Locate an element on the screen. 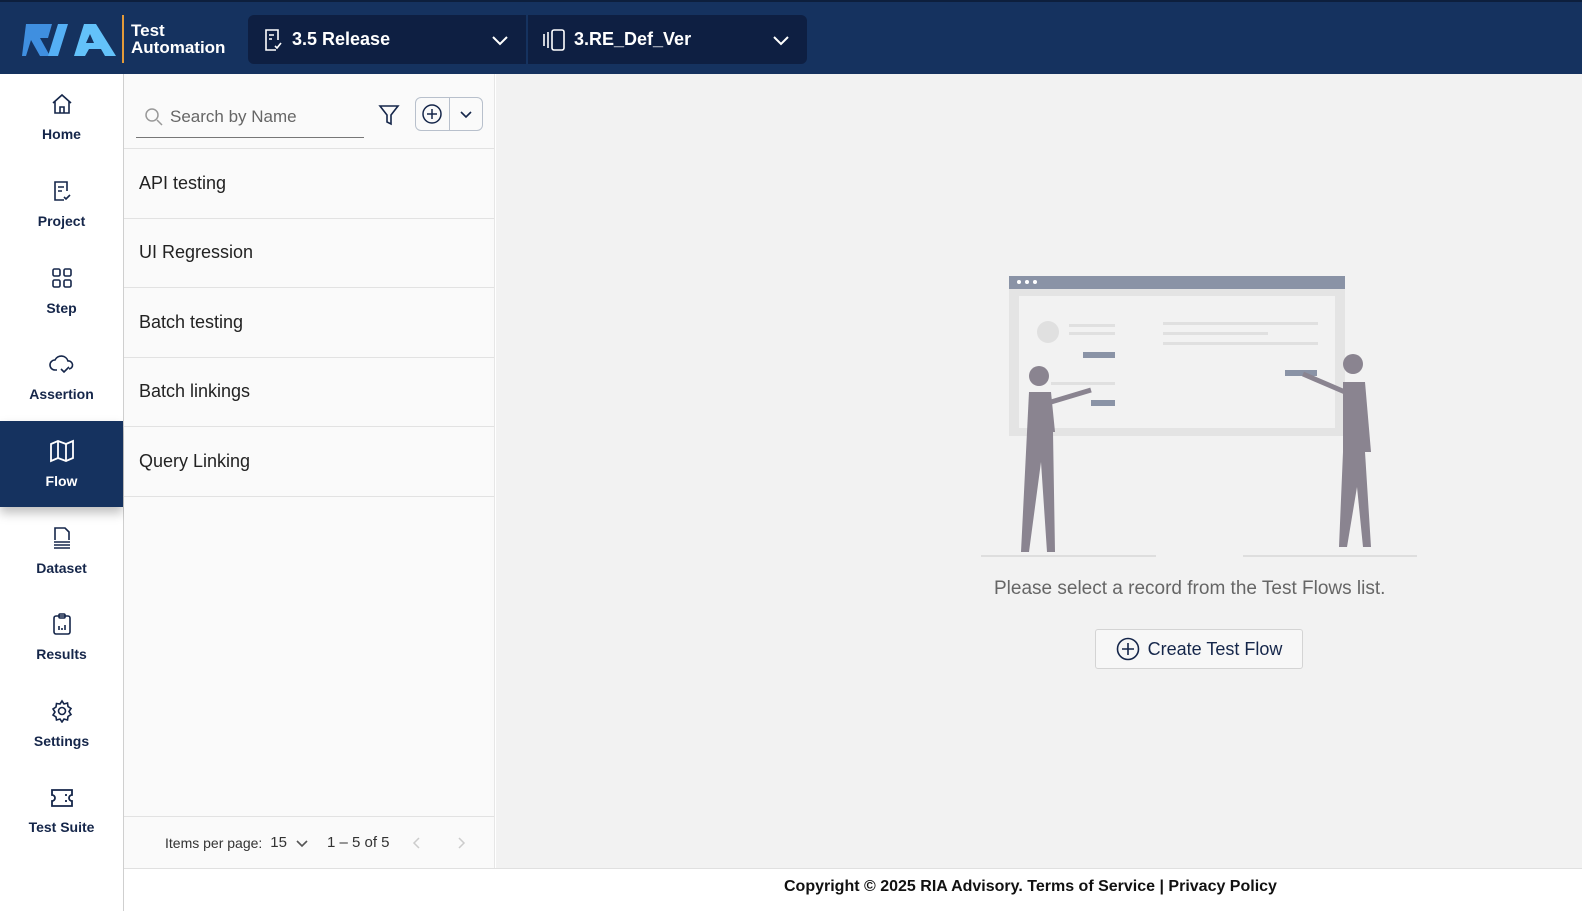  release-selector: 3.5 Release is located at coordinates (387, 39).